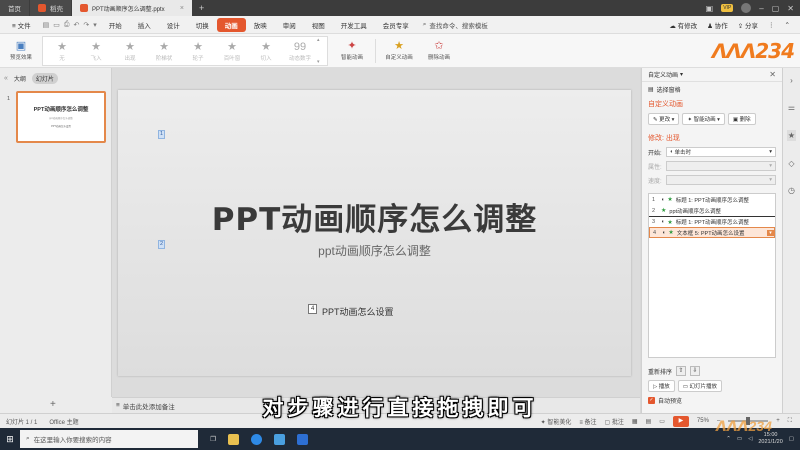 This screenshot has height=450, width=800. Describe the element at coordinates (695, 371) in the screenshot. I see `move-down-button: ⇩` at that location.